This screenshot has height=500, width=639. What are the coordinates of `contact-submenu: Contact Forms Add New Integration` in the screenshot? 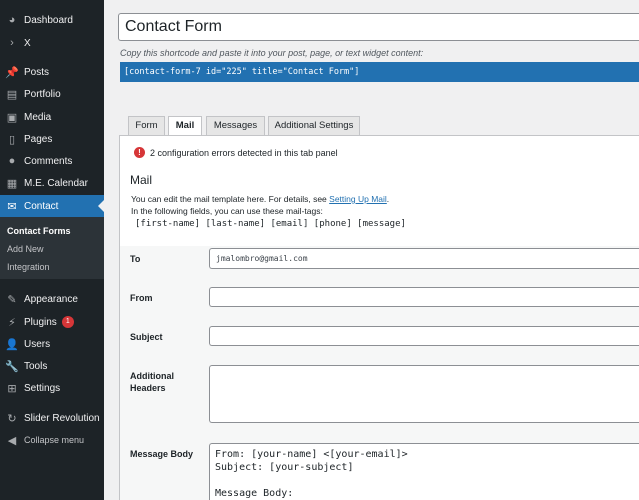 It's located at (52, 248).